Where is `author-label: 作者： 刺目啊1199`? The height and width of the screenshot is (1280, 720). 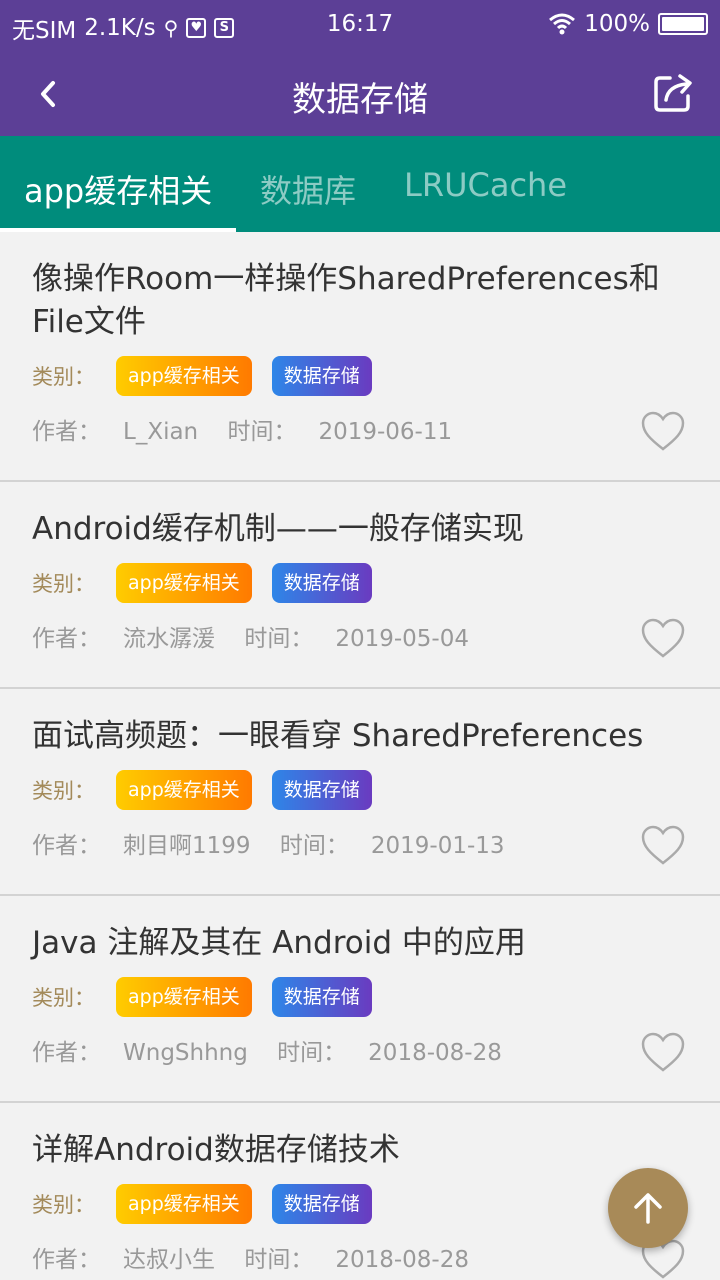 author-label: 作者： 刺目啊1199 is located at coordinates (141, 846).